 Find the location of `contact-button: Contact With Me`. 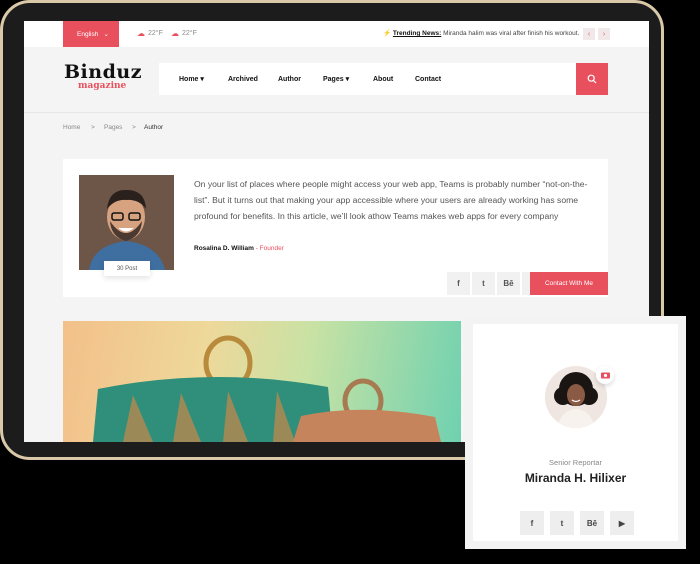

contact-button: Contact With Me is located at coordinates (569, 283).